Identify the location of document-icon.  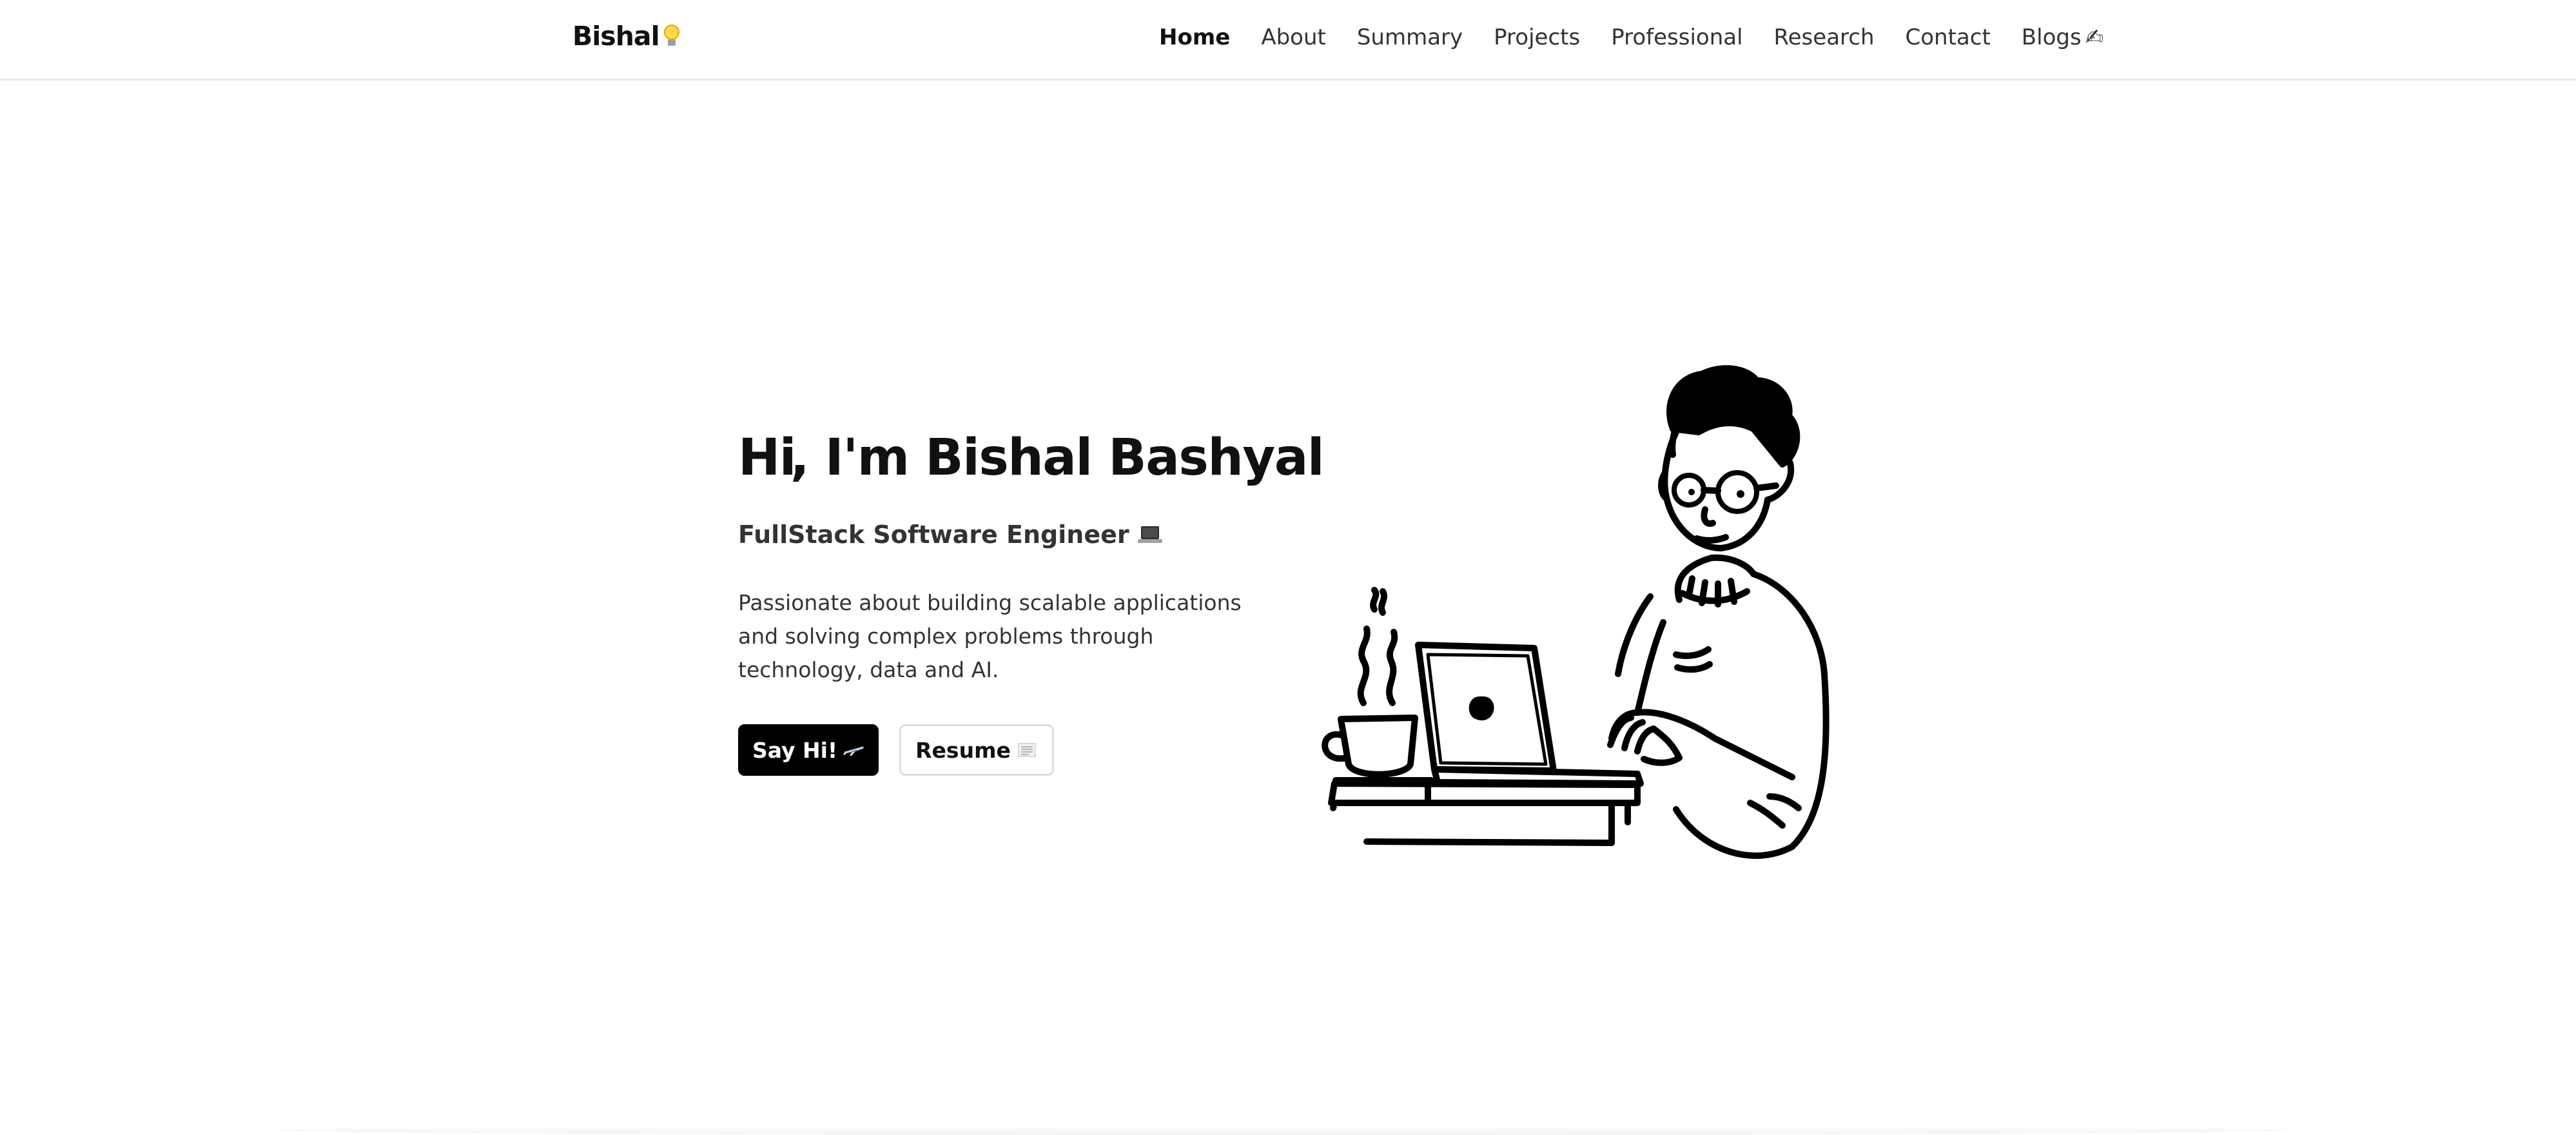
(1027, 750).